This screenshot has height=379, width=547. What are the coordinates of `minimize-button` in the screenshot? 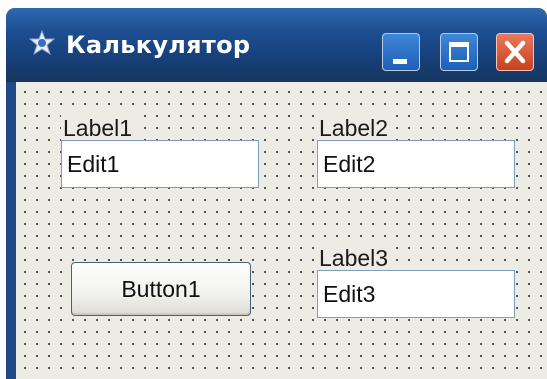 It's located at (401, 52).